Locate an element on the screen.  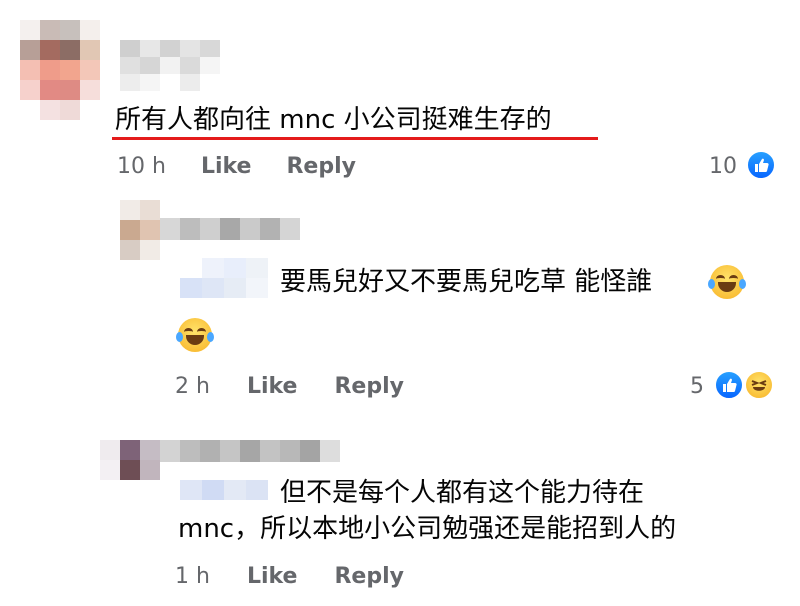
reply-text: 要馬兒好又不要馬兒吃草 能怪誰 is located at coordinates (466, 282).